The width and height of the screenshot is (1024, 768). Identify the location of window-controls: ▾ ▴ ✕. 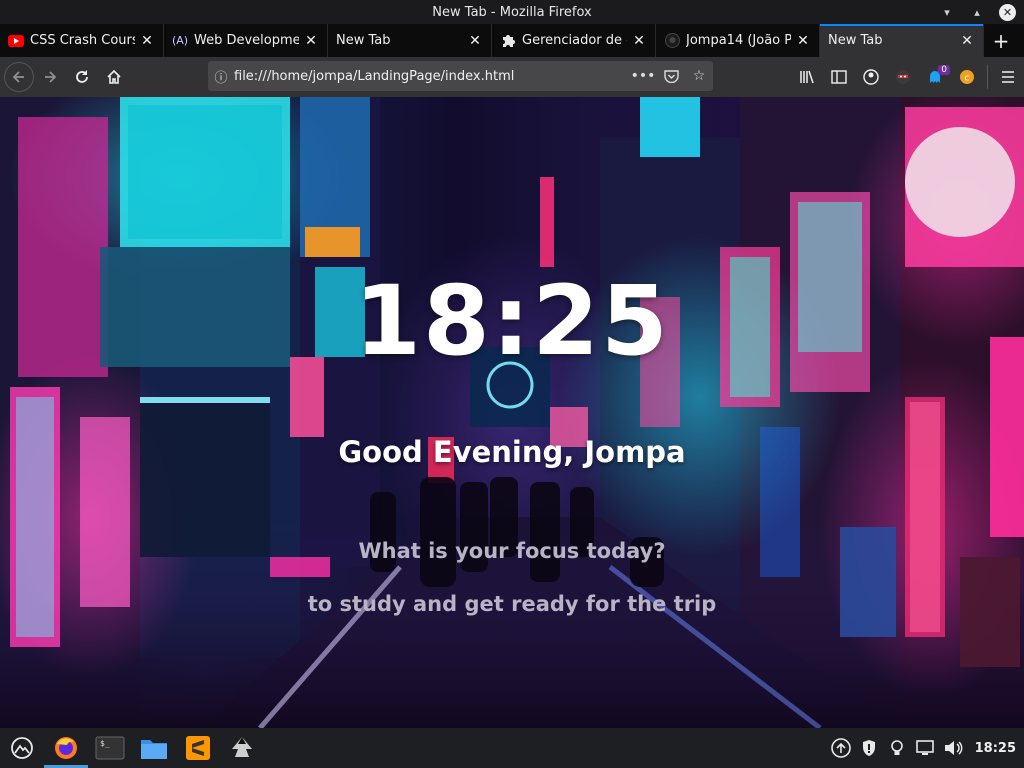
(977, 12).